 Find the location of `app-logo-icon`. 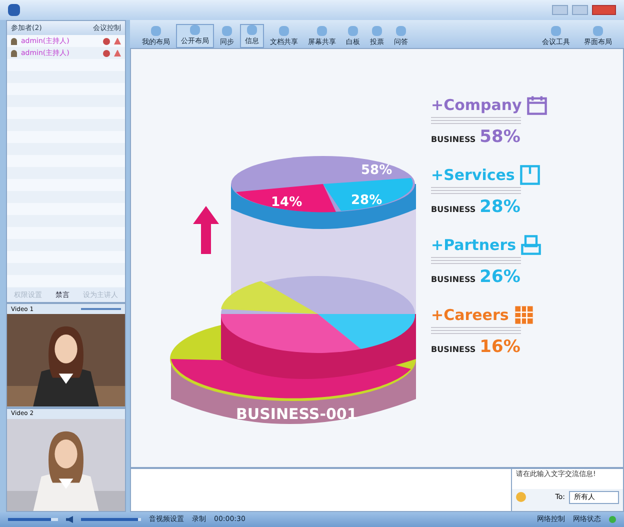

app-logo-icon is located at coordinates (14, 10).